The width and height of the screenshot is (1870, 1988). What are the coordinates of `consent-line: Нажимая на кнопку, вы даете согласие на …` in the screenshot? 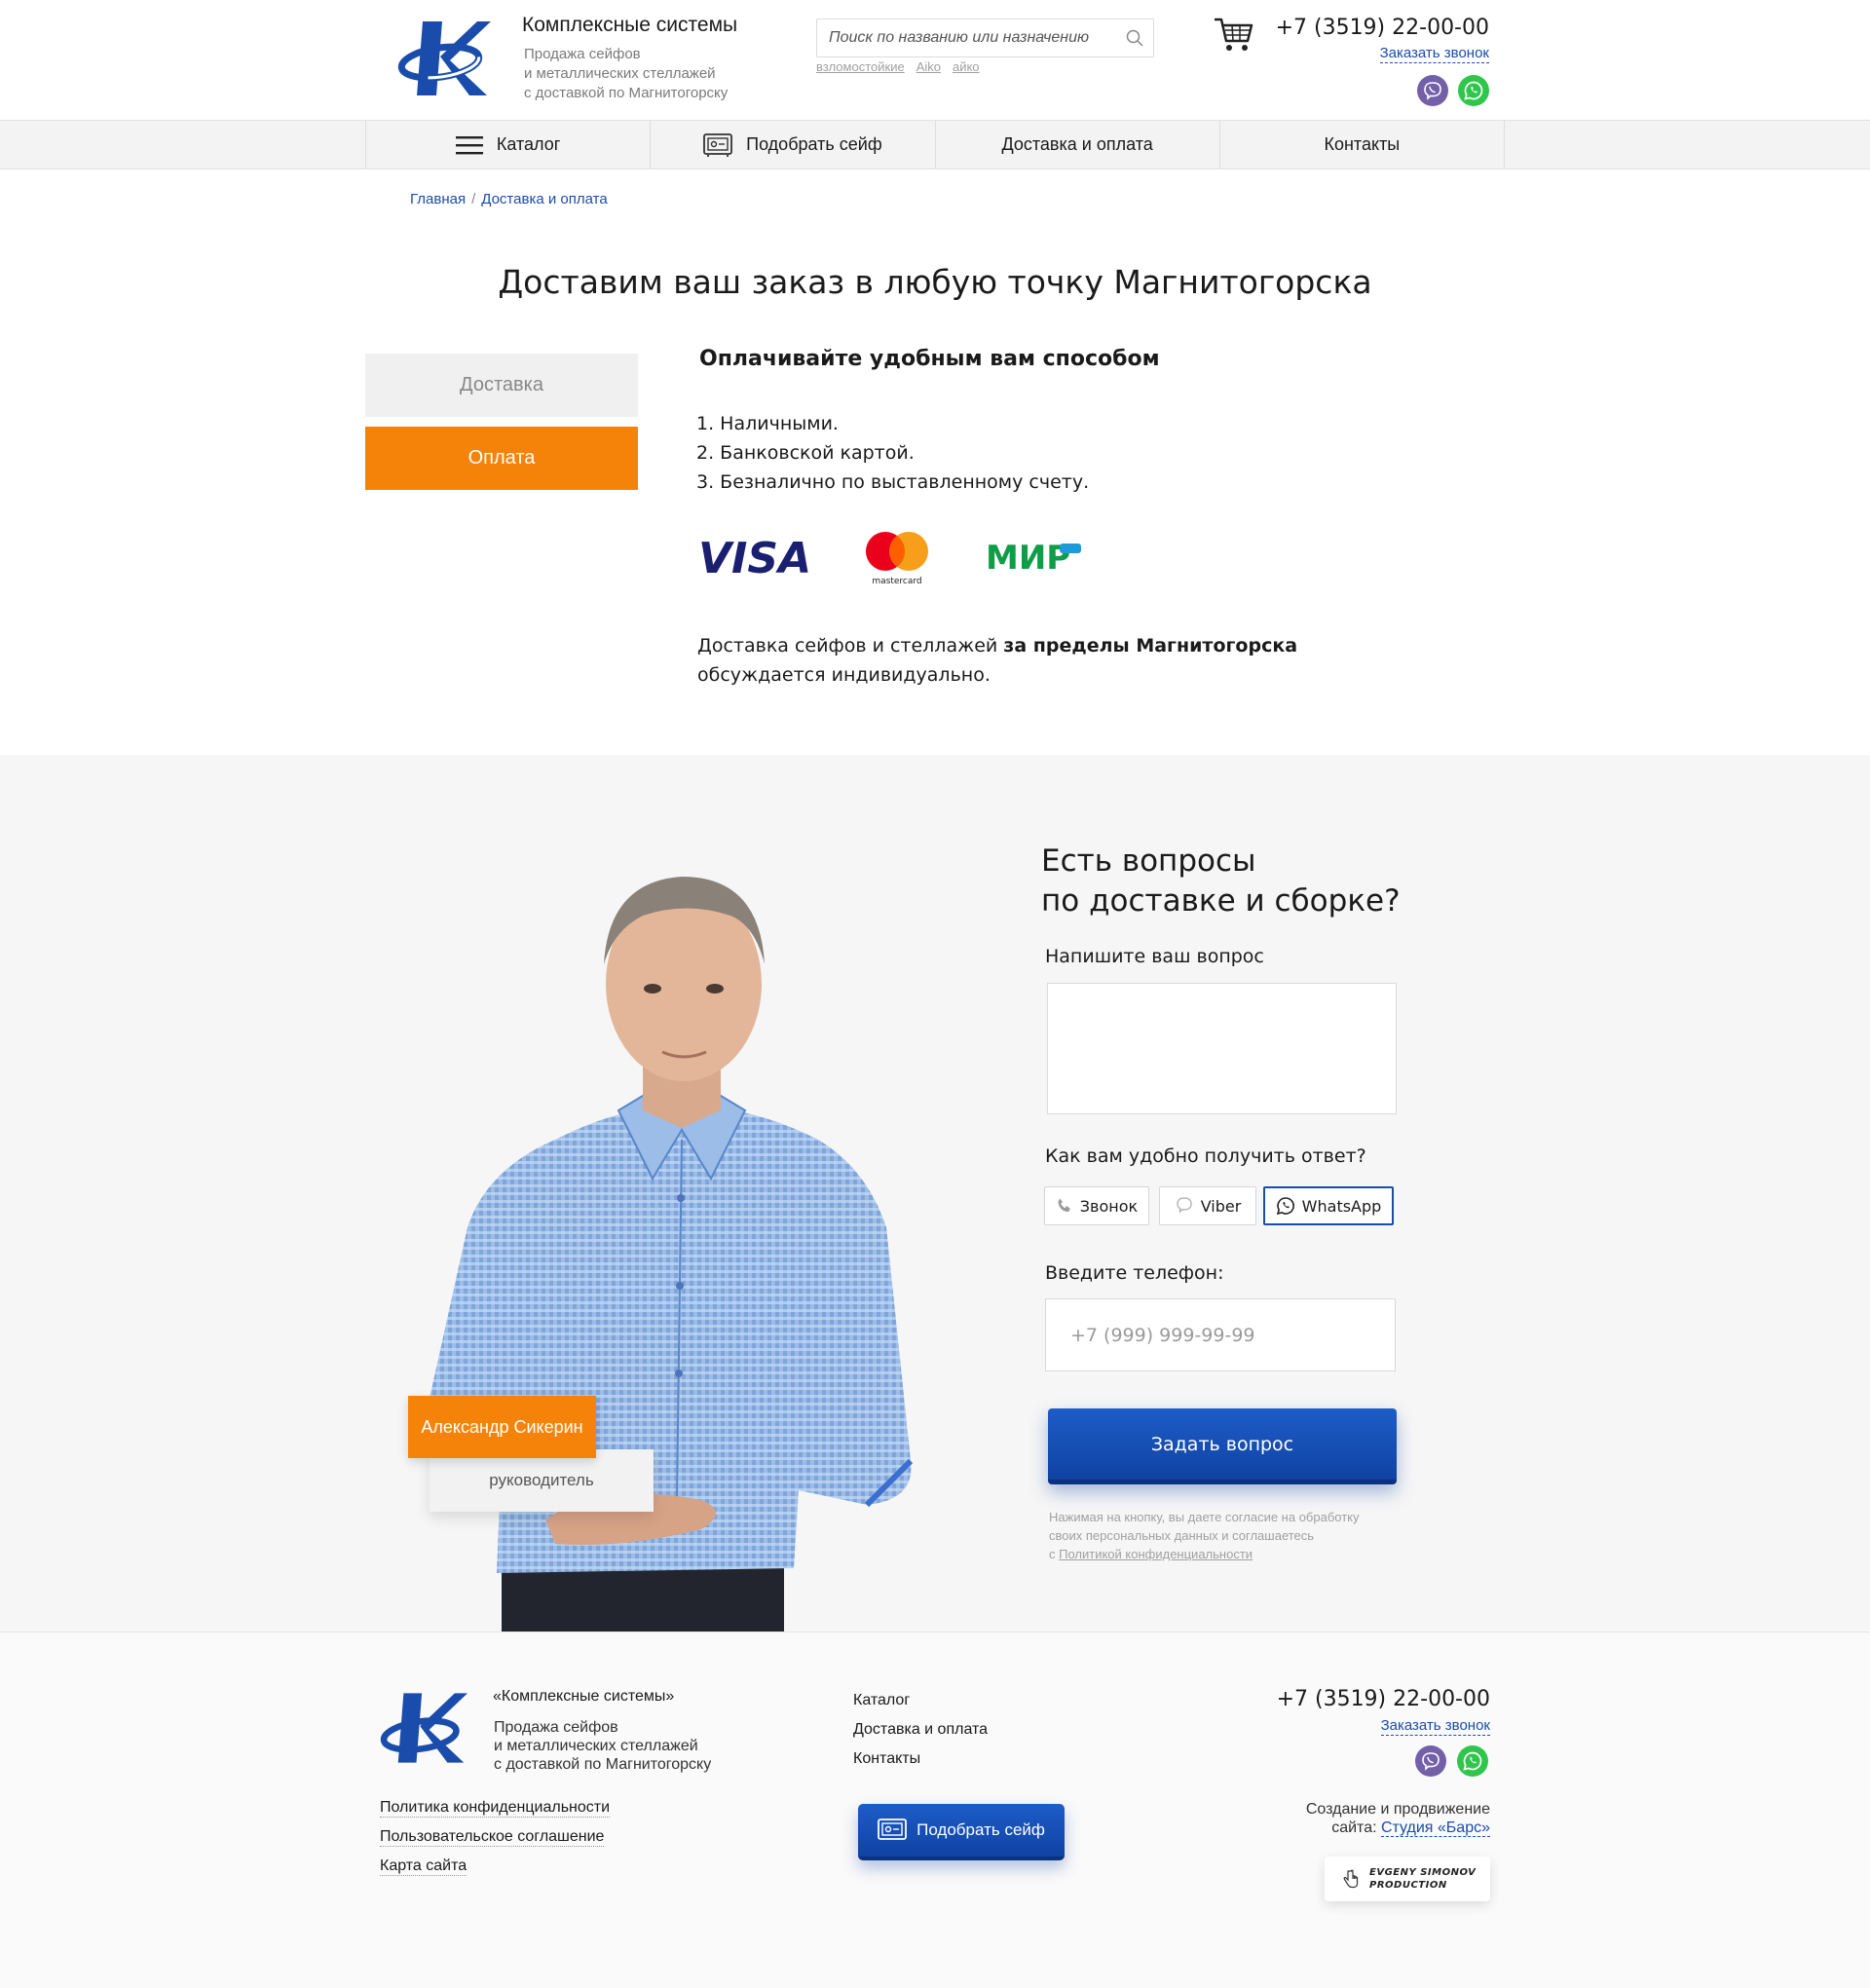 It's located at (1204, 1517).